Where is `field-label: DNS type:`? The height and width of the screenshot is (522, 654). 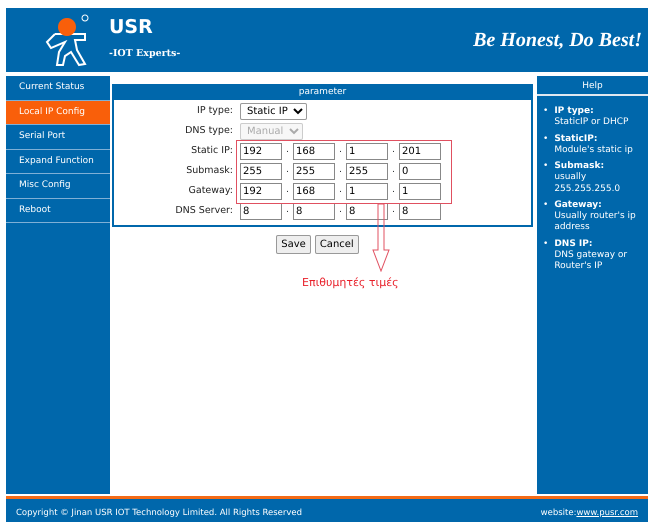 field-label: DNS type: is located at coordinates (209, 131).